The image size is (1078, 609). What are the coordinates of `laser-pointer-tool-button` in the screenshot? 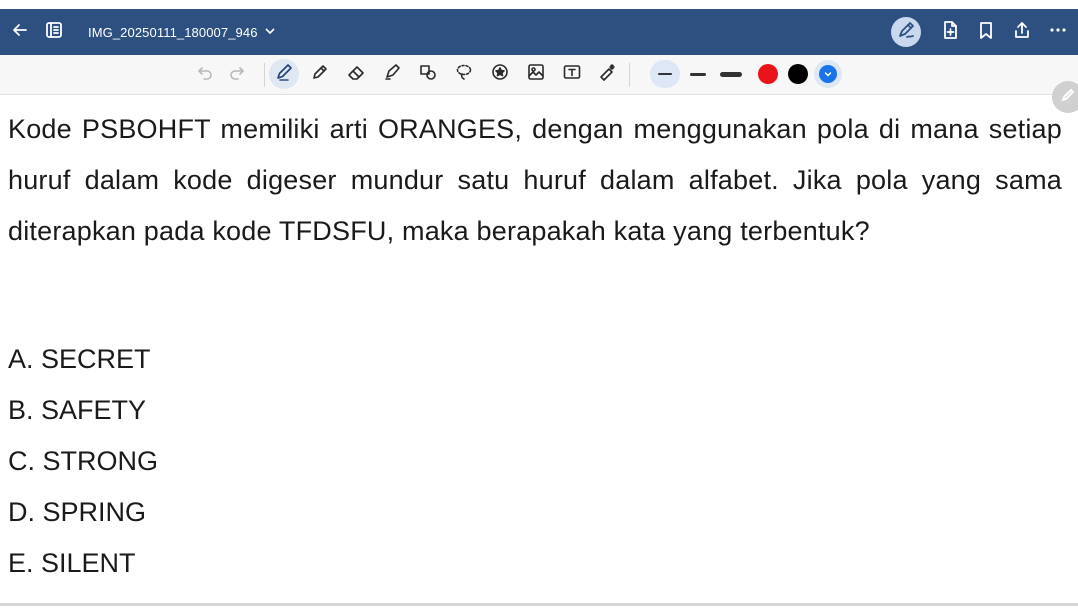 It's located at (608, 74).